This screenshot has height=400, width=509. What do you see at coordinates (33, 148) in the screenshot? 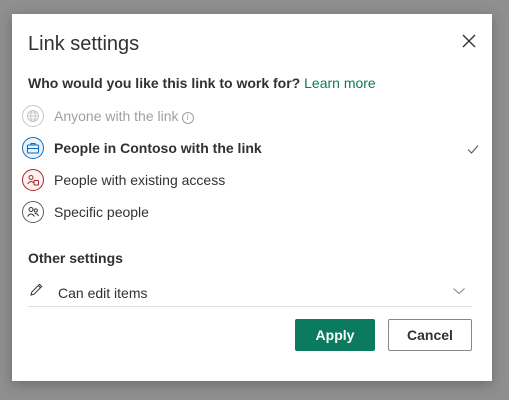
I see `briefcase-icon` at bounding box center [33, 148].